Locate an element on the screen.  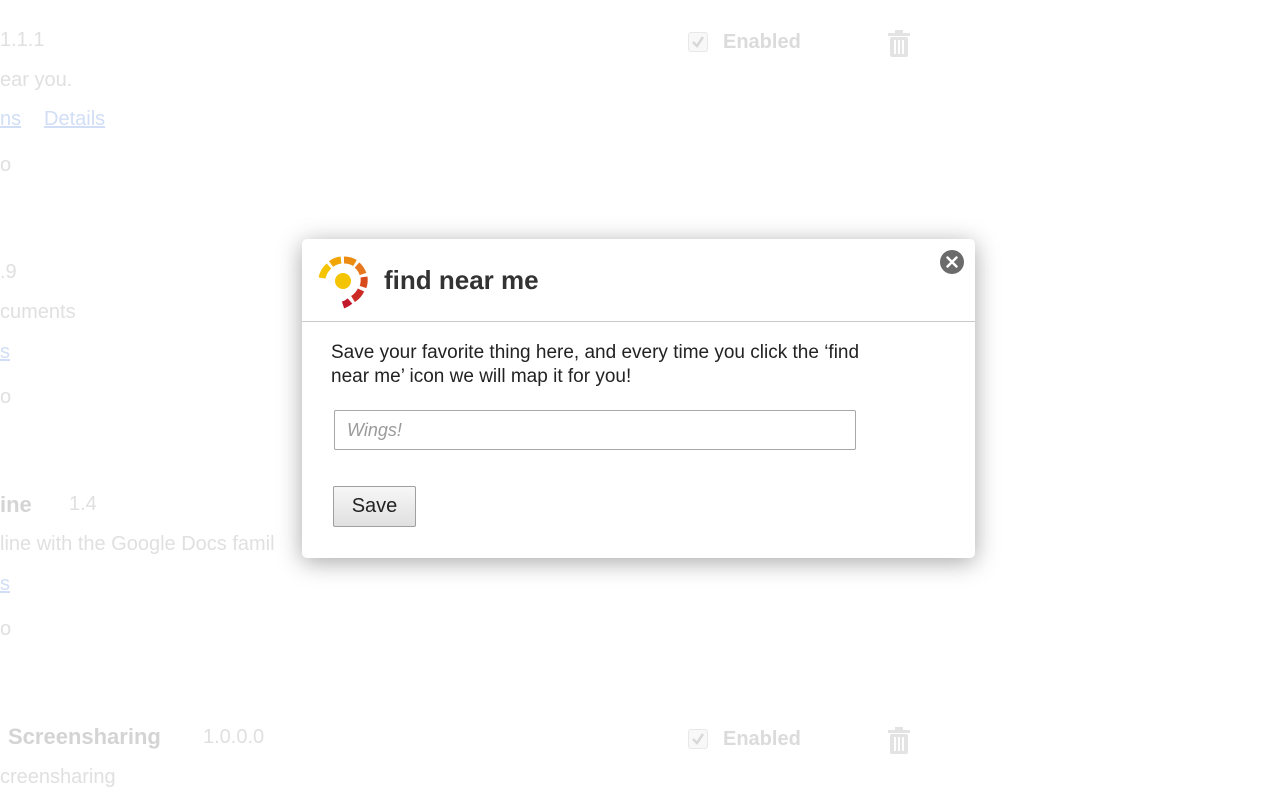
dialog-header: find near me is located at coordinates (638, 280).